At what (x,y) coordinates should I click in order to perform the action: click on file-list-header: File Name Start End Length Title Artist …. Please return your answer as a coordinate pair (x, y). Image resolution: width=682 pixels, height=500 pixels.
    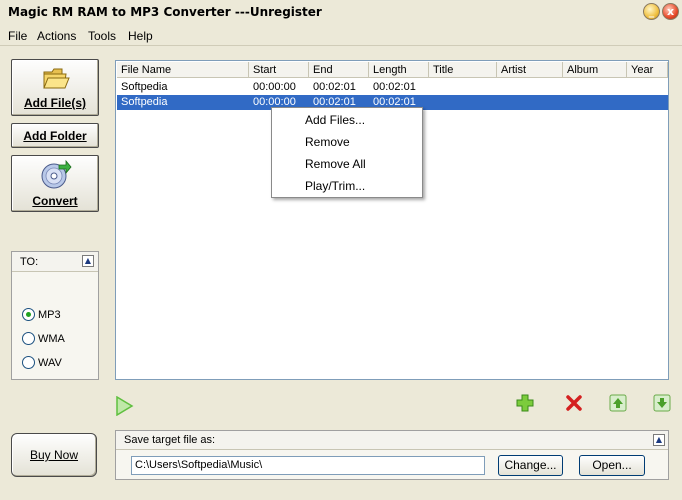
    Looking at the image, I should click on (392, 70).